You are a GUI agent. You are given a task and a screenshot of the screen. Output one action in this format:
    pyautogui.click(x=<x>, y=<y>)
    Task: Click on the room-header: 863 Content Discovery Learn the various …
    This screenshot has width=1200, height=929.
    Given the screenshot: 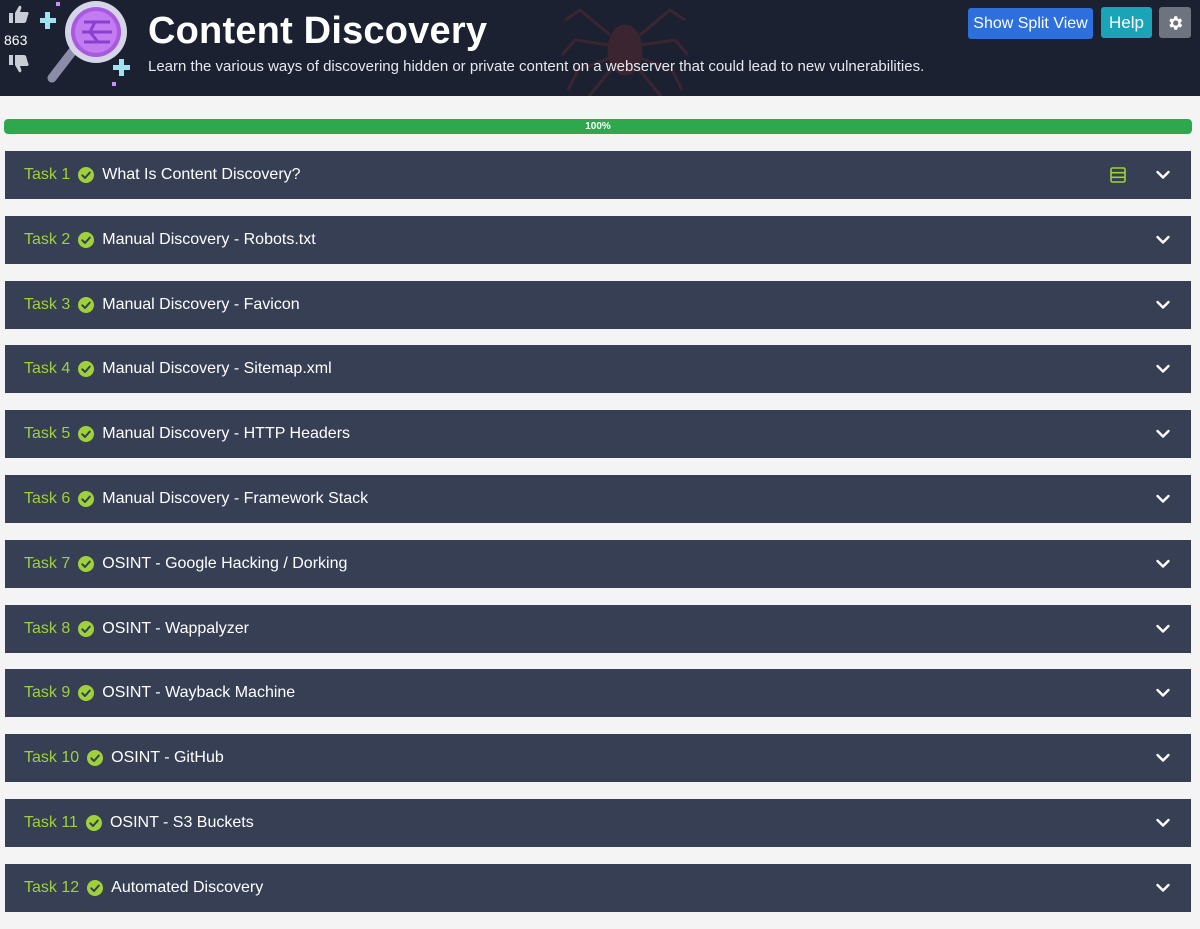 What is the action you would take?
    pyautogui.click(x=600, y=48)
    